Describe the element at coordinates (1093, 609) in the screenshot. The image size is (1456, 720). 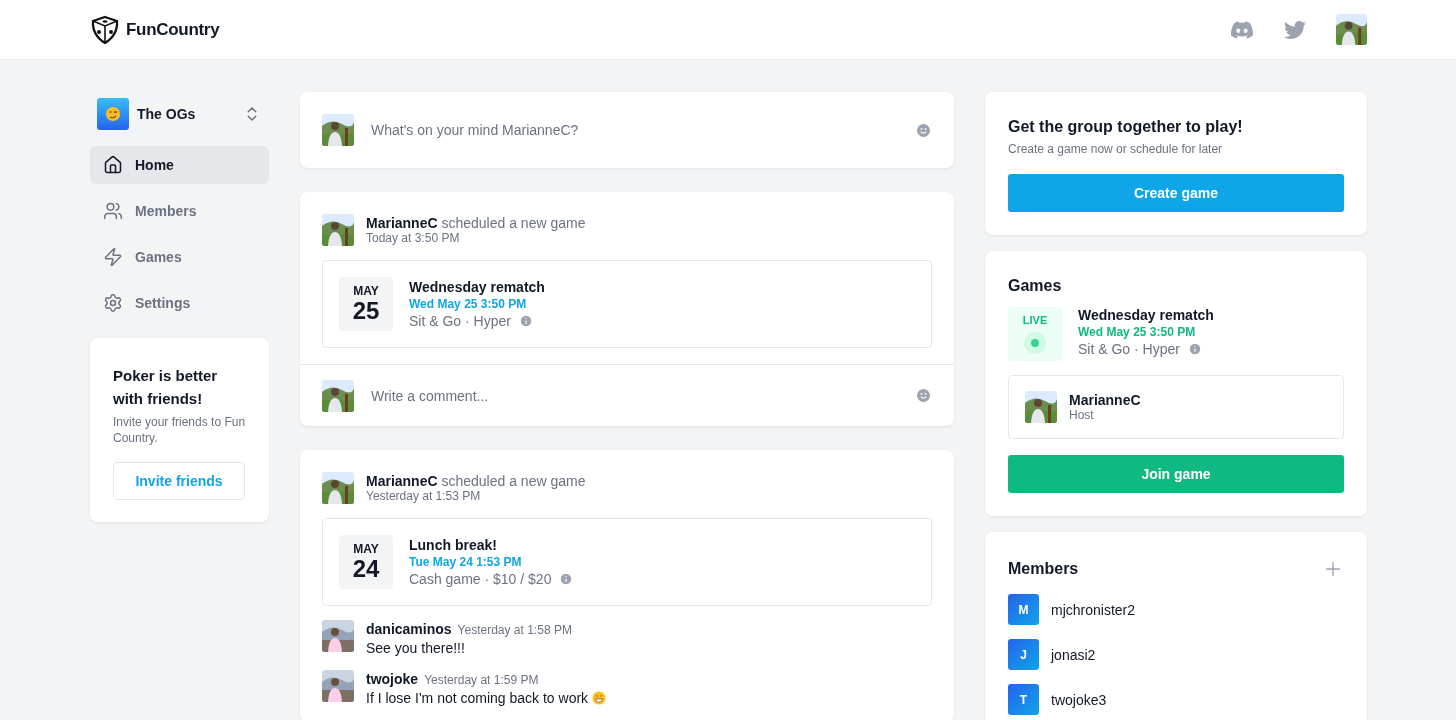
I see `member-name: mjchronister2` at that location.